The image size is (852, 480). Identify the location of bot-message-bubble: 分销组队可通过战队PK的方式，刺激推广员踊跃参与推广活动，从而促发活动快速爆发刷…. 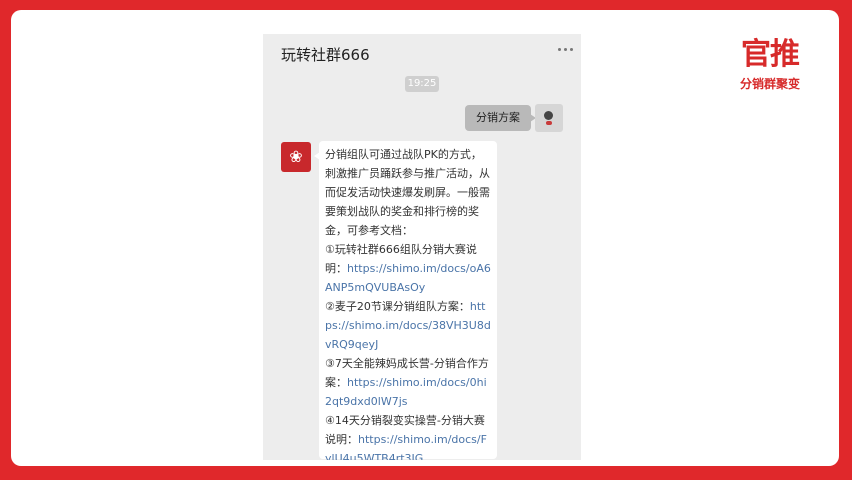
(405, 300).